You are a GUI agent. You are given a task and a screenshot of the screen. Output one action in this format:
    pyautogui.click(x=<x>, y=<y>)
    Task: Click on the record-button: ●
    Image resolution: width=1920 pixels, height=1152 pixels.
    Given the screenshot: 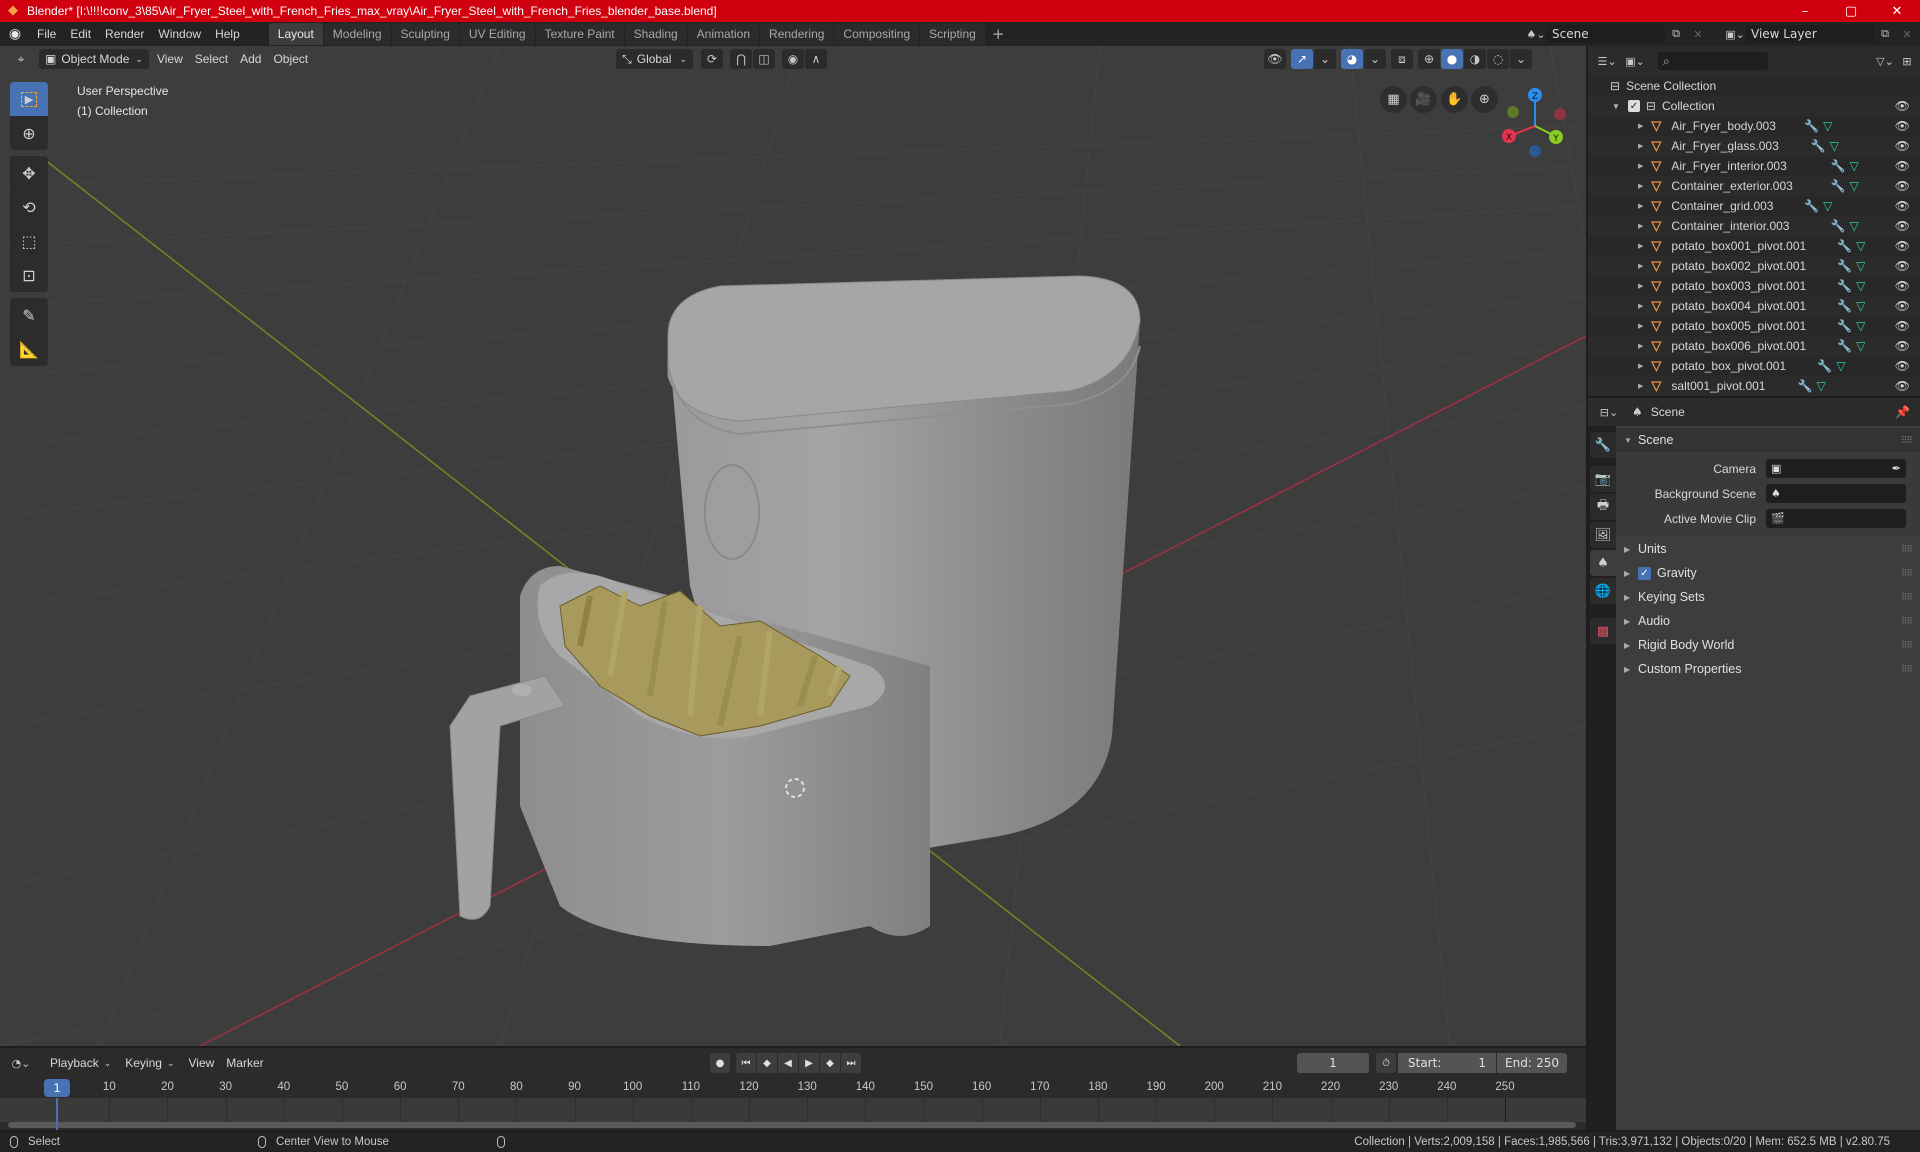 What is the action you would take?
    pyautogui.click(x=720, y=1063)
    